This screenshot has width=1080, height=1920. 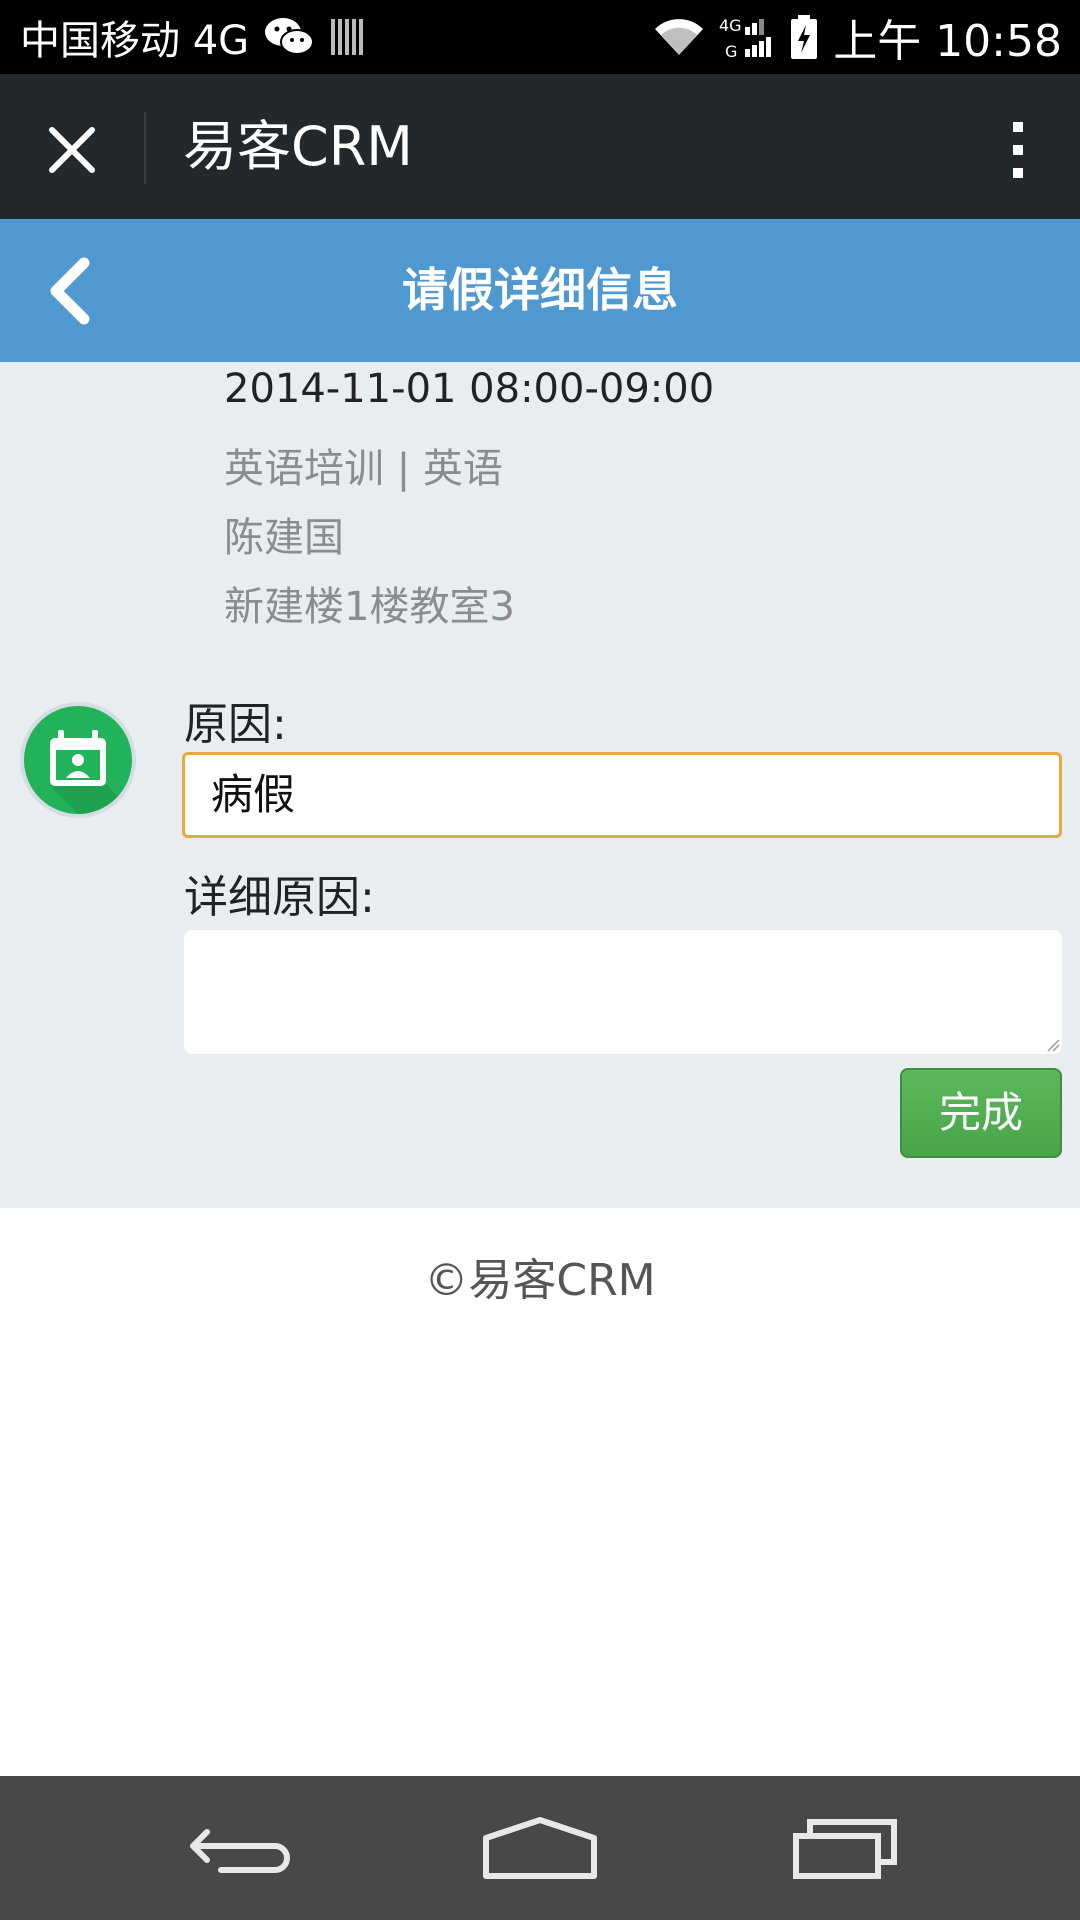 I want to click on resize-grip-icon, so click(x=1053, y=1045).